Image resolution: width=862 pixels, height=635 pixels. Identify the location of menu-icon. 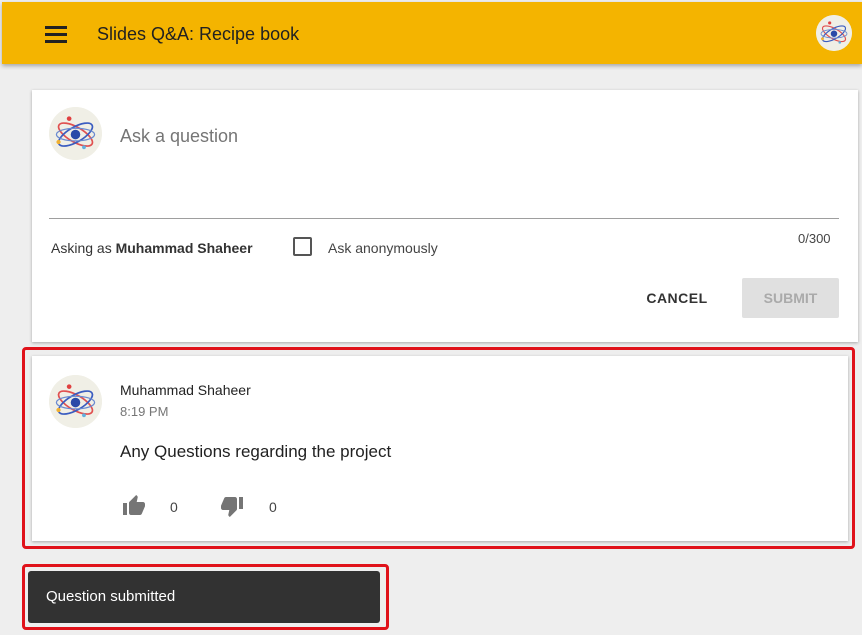
(56, 34).